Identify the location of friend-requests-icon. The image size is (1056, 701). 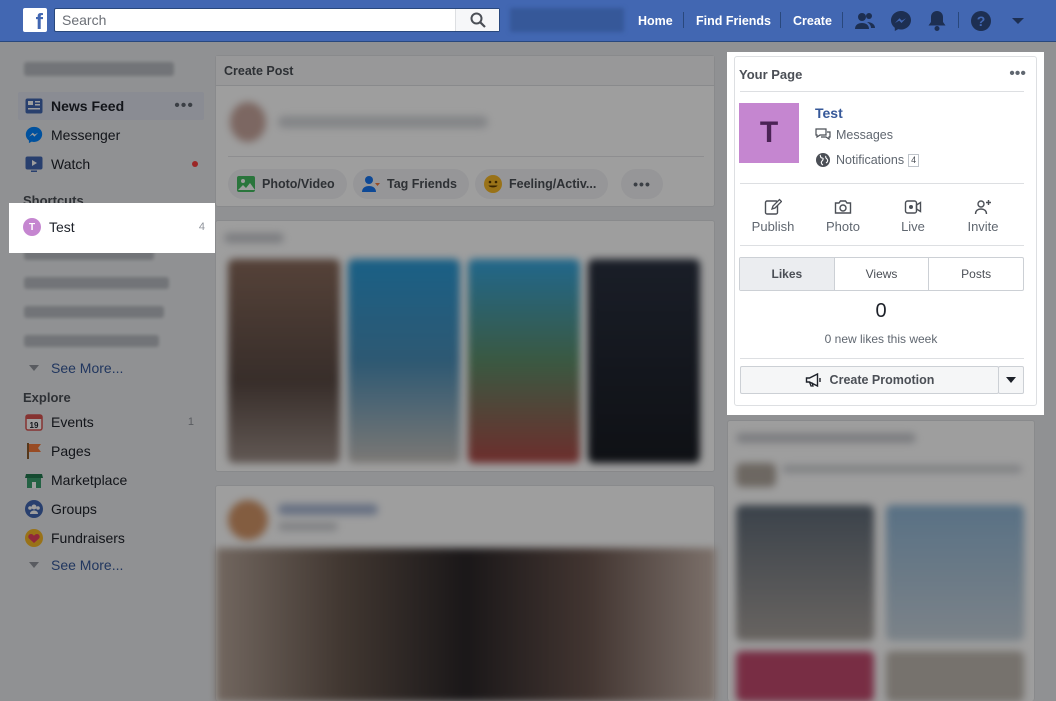
(865, 21).